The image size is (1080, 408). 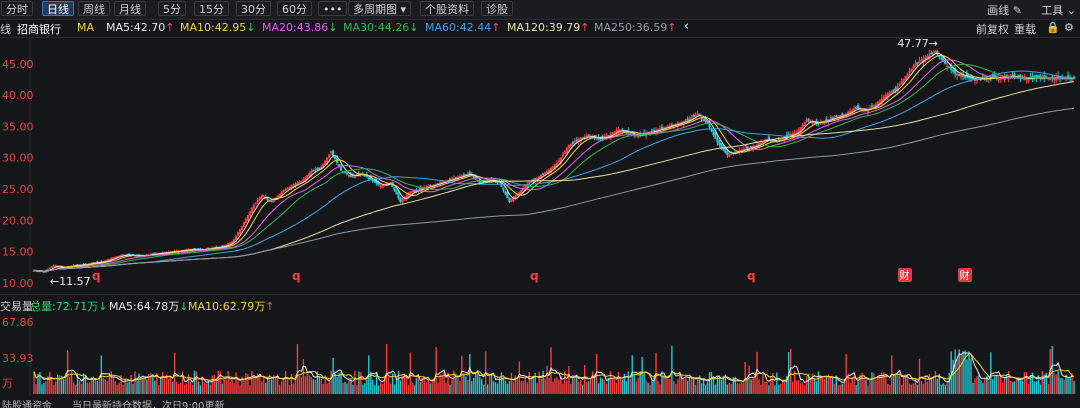 What do you see at coordinates (497, 8) in the screenshot?
I see `diagnose-button: 诊股` at bounding box center [497, 8].